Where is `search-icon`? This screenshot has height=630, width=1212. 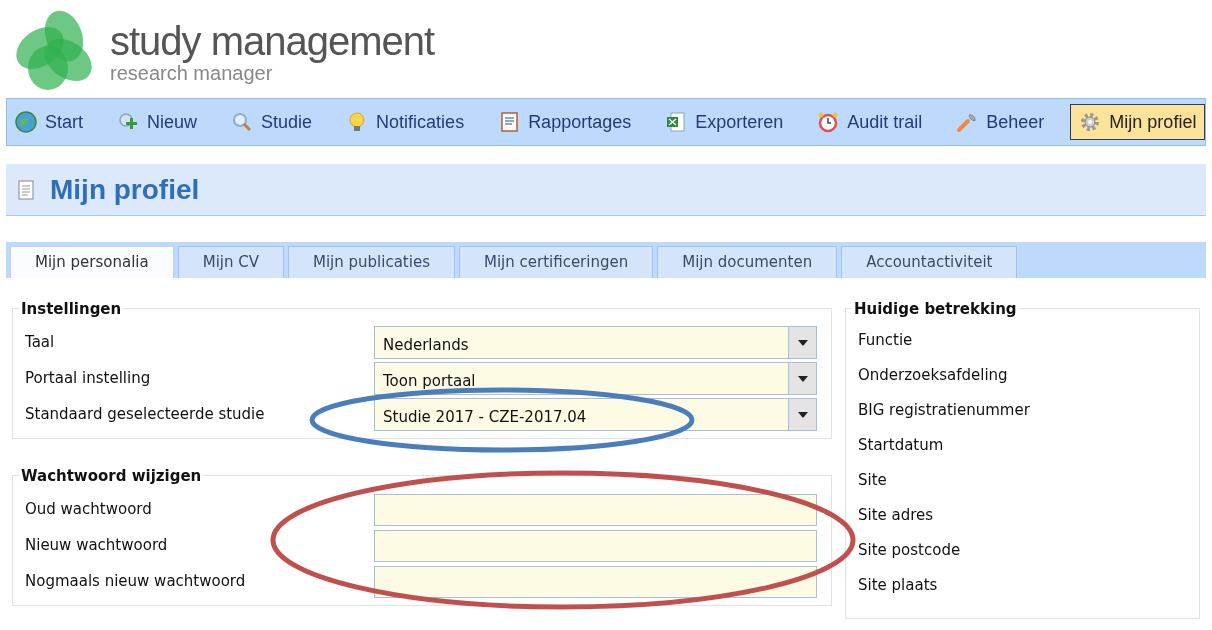
search-icon is located at coordinates (242, 122).